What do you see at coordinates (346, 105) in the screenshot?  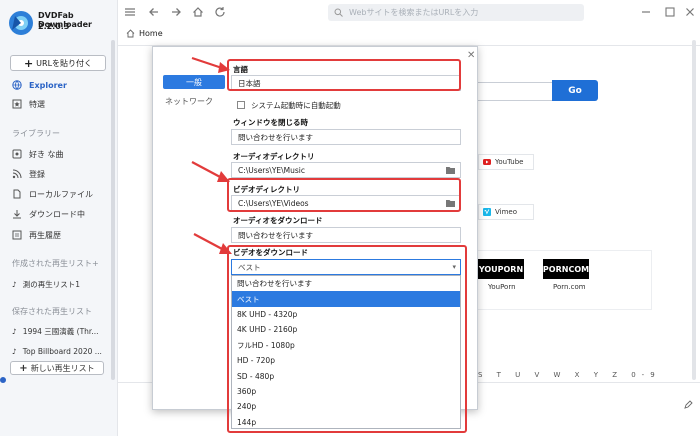 I see `startup-checkbox-row: システム起動時に自動起動` at bounding box center [346, 105].